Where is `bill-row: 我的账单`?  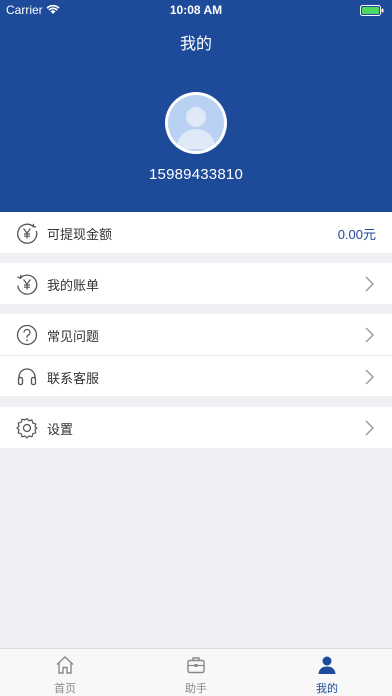 bill-row: 我的账单 is located at coordinates (196, 283).